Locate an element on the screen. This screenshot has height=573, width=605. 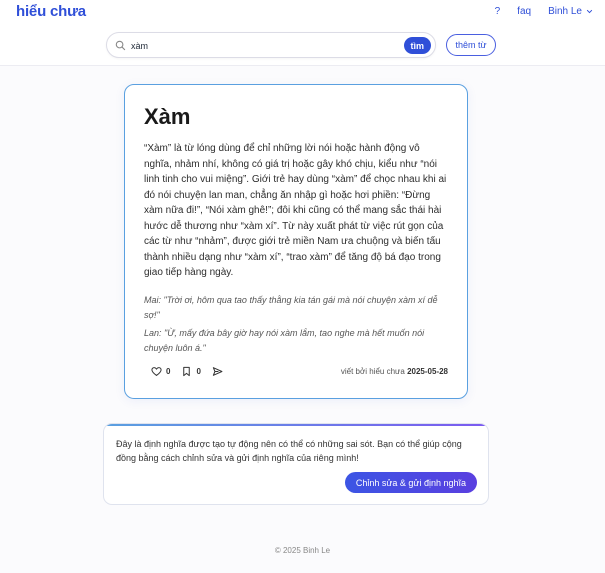
bookmark-button: 0 is located at coordinates (191, 371).